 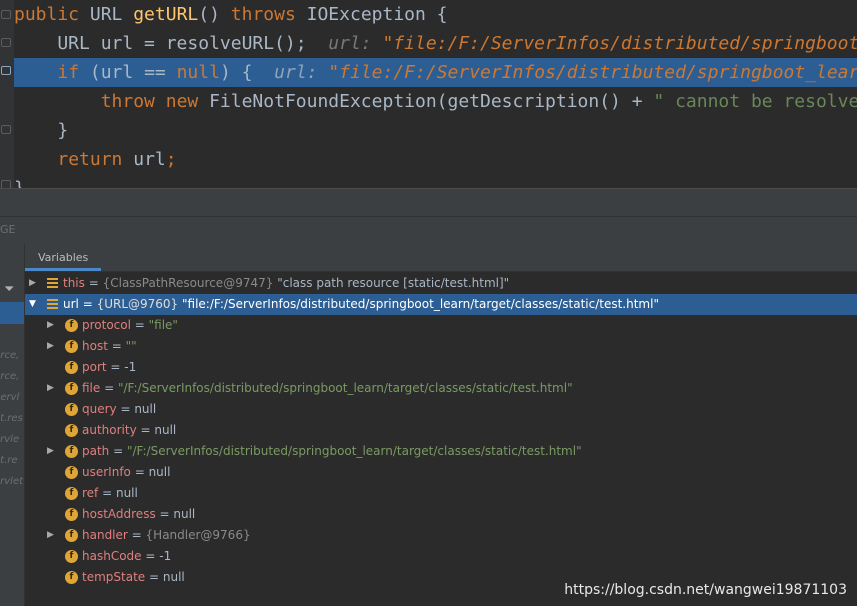 What do you see at coordinates (90, 493) in the screenshot?
I see `variable-name: ref` at bounding box center [90, 493].